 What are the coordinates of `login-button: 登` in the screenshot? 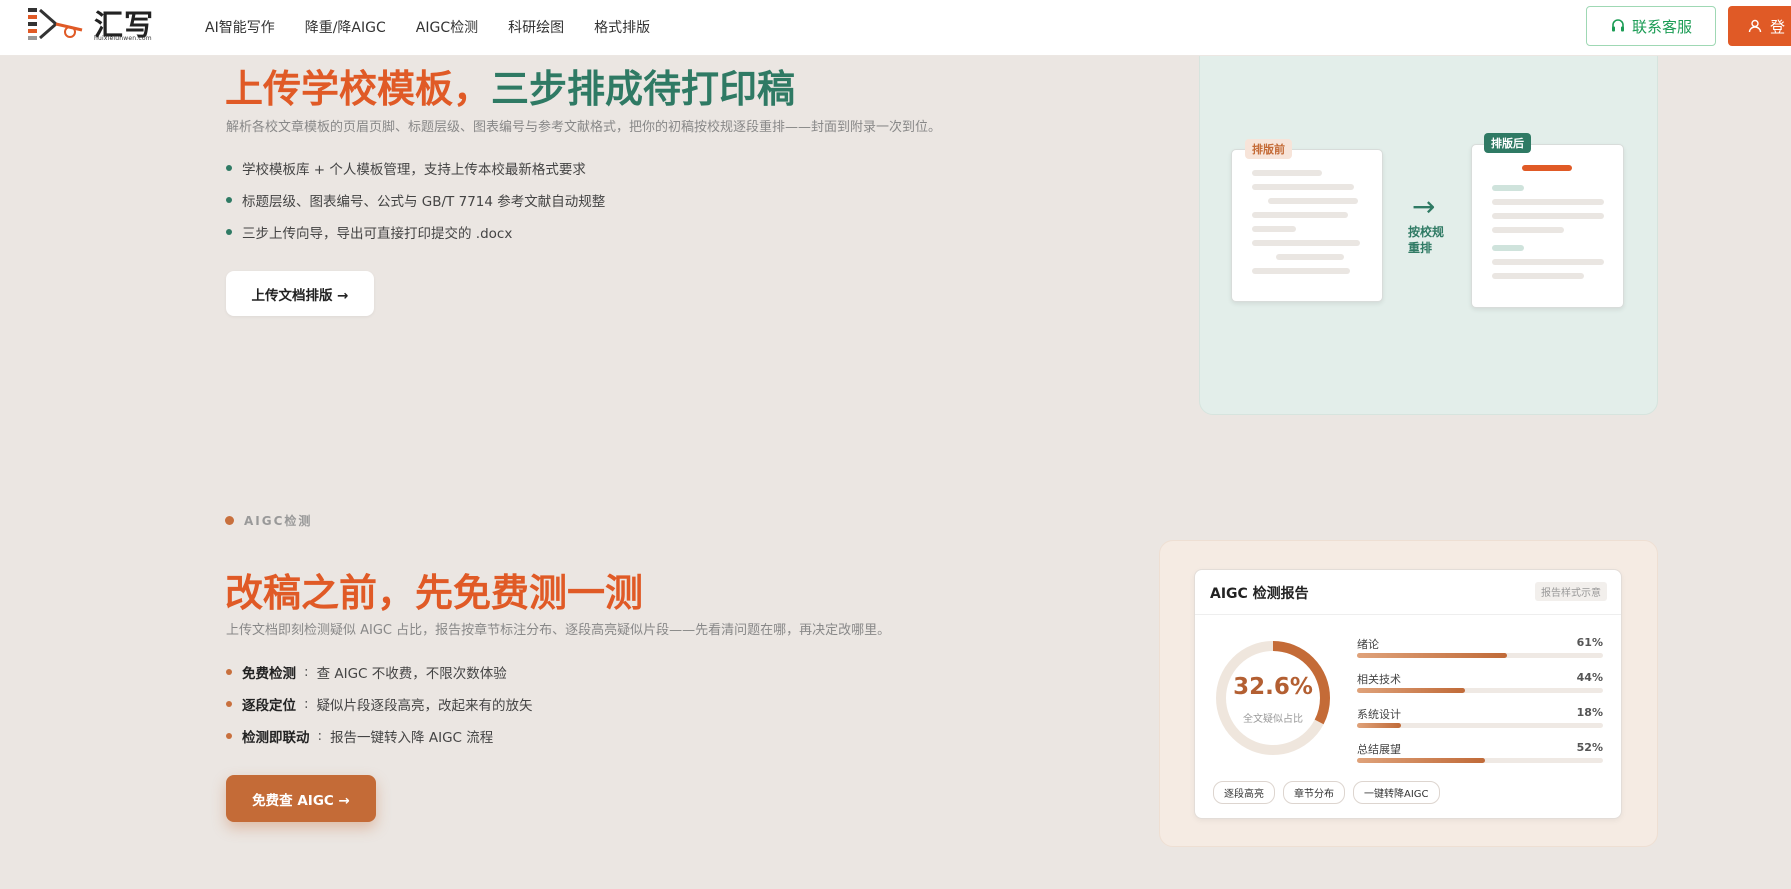 It's located at (1759, 26).